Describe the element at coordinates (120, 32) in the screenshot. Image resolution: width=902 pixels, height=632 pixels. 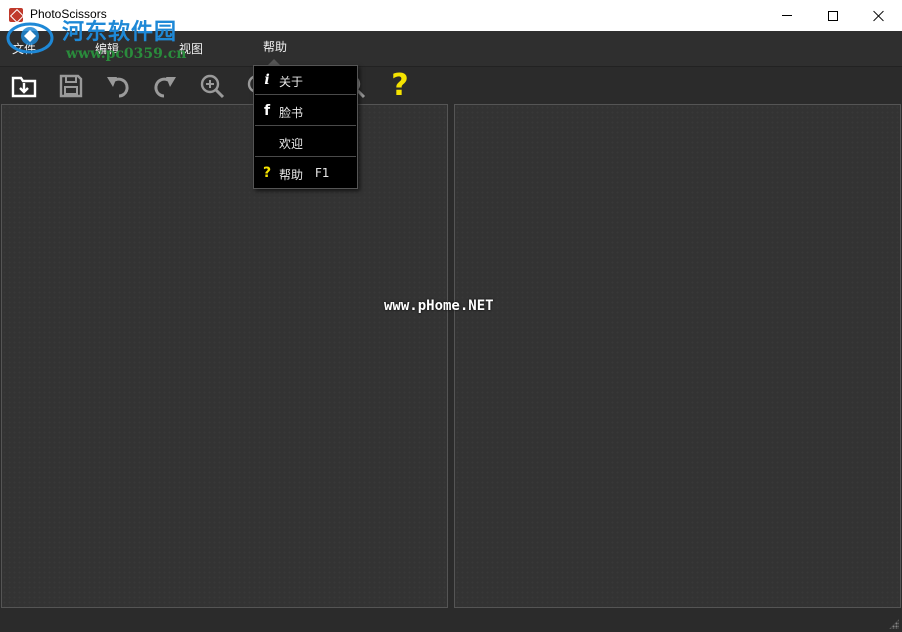
I see `watermark-title: 河东软件园` at that location.